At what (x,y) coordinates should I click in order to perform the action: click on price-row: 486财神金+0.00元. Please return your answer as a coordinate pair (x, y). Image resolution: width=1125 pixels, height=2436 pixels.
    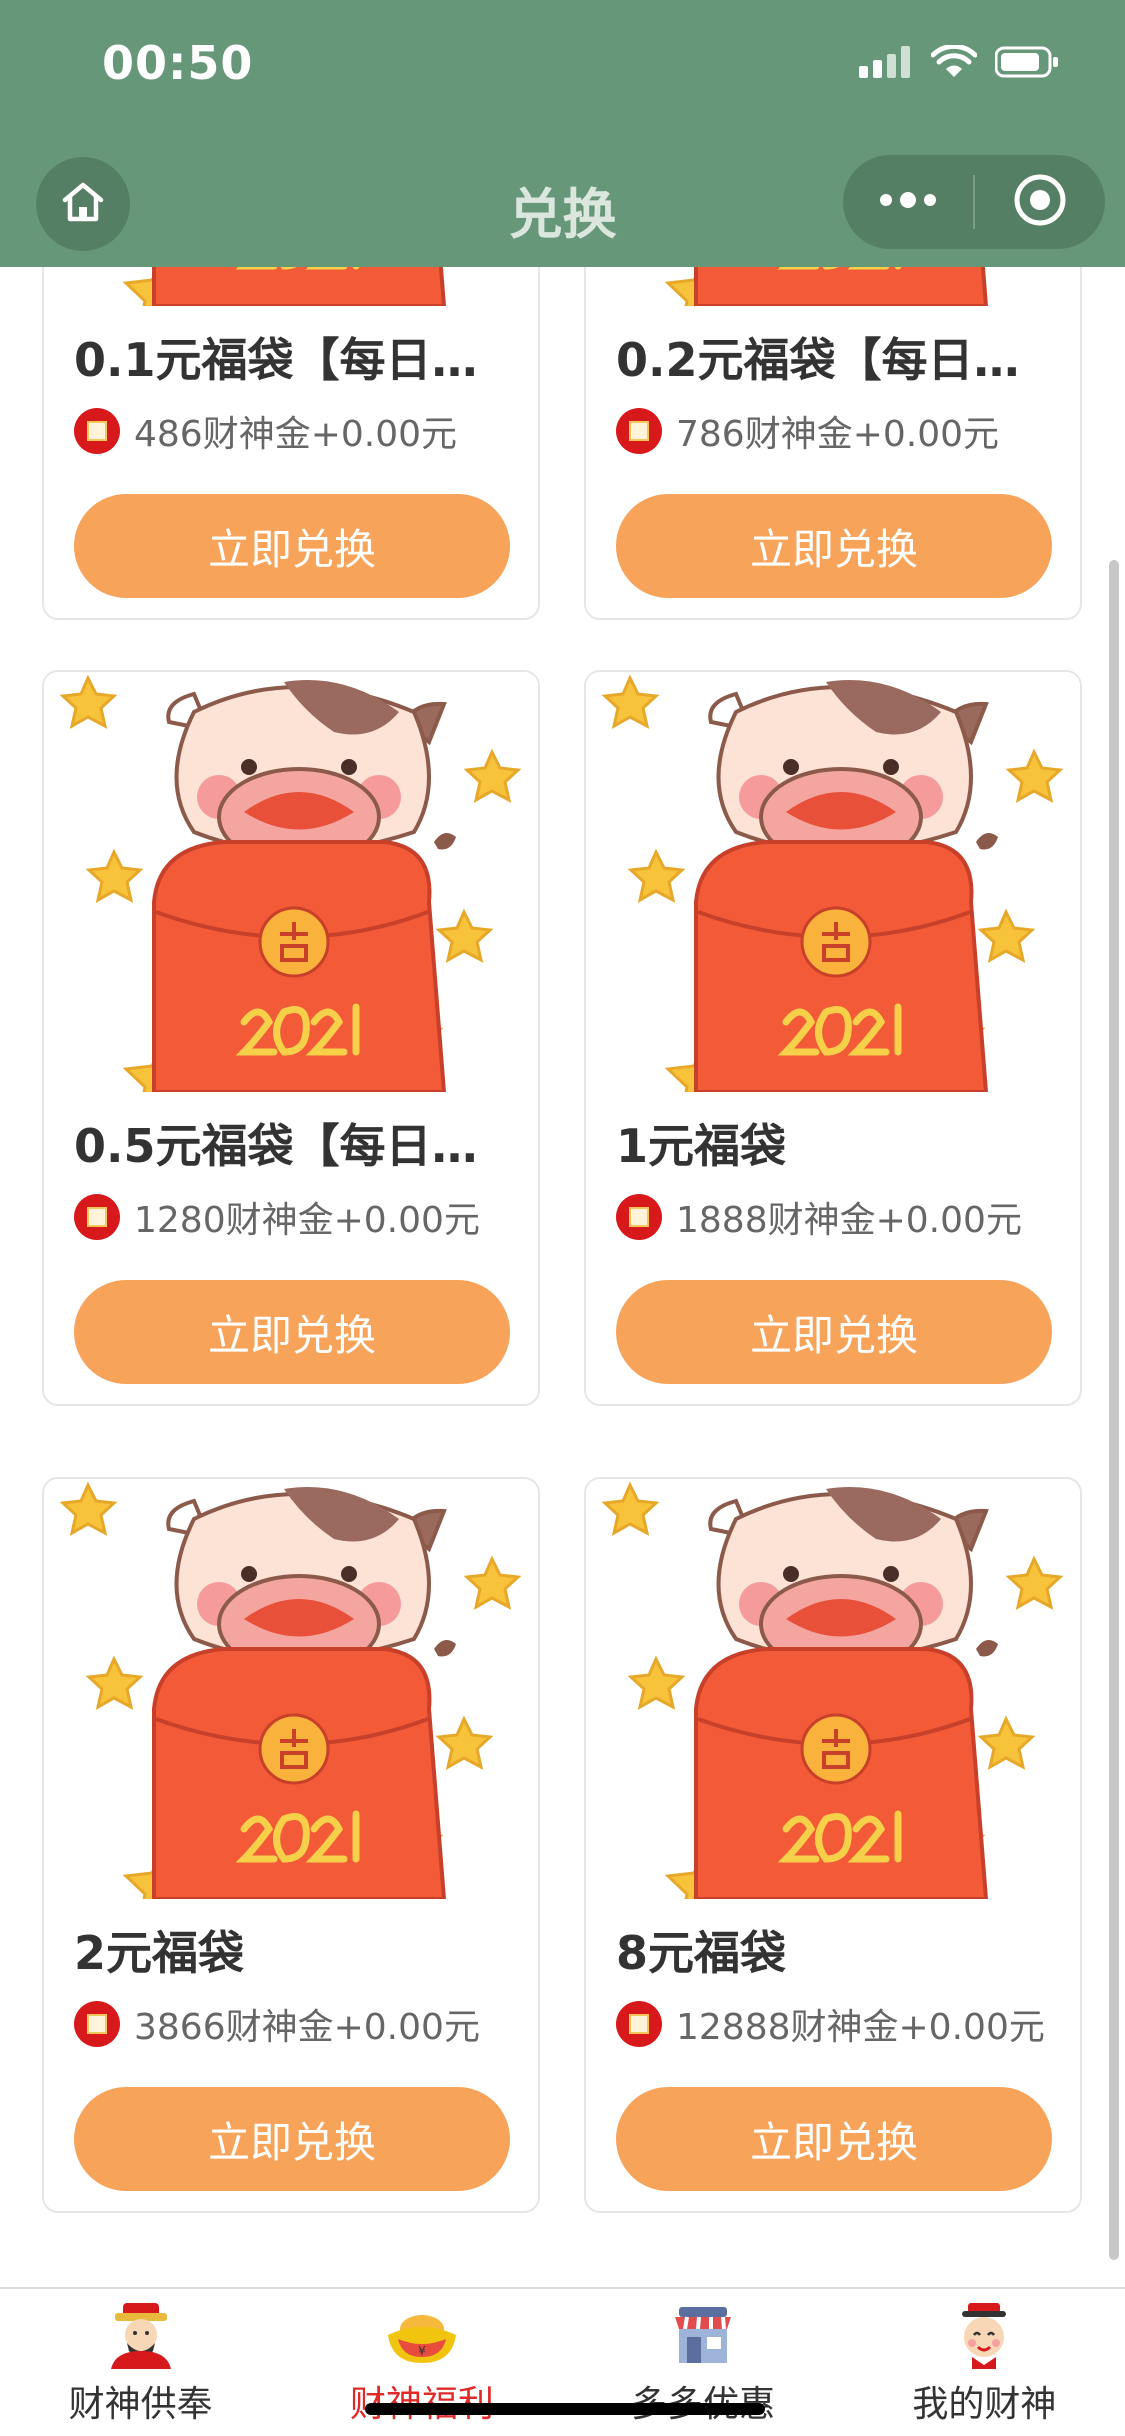
    Looking at the image, I should click on (265, 431).